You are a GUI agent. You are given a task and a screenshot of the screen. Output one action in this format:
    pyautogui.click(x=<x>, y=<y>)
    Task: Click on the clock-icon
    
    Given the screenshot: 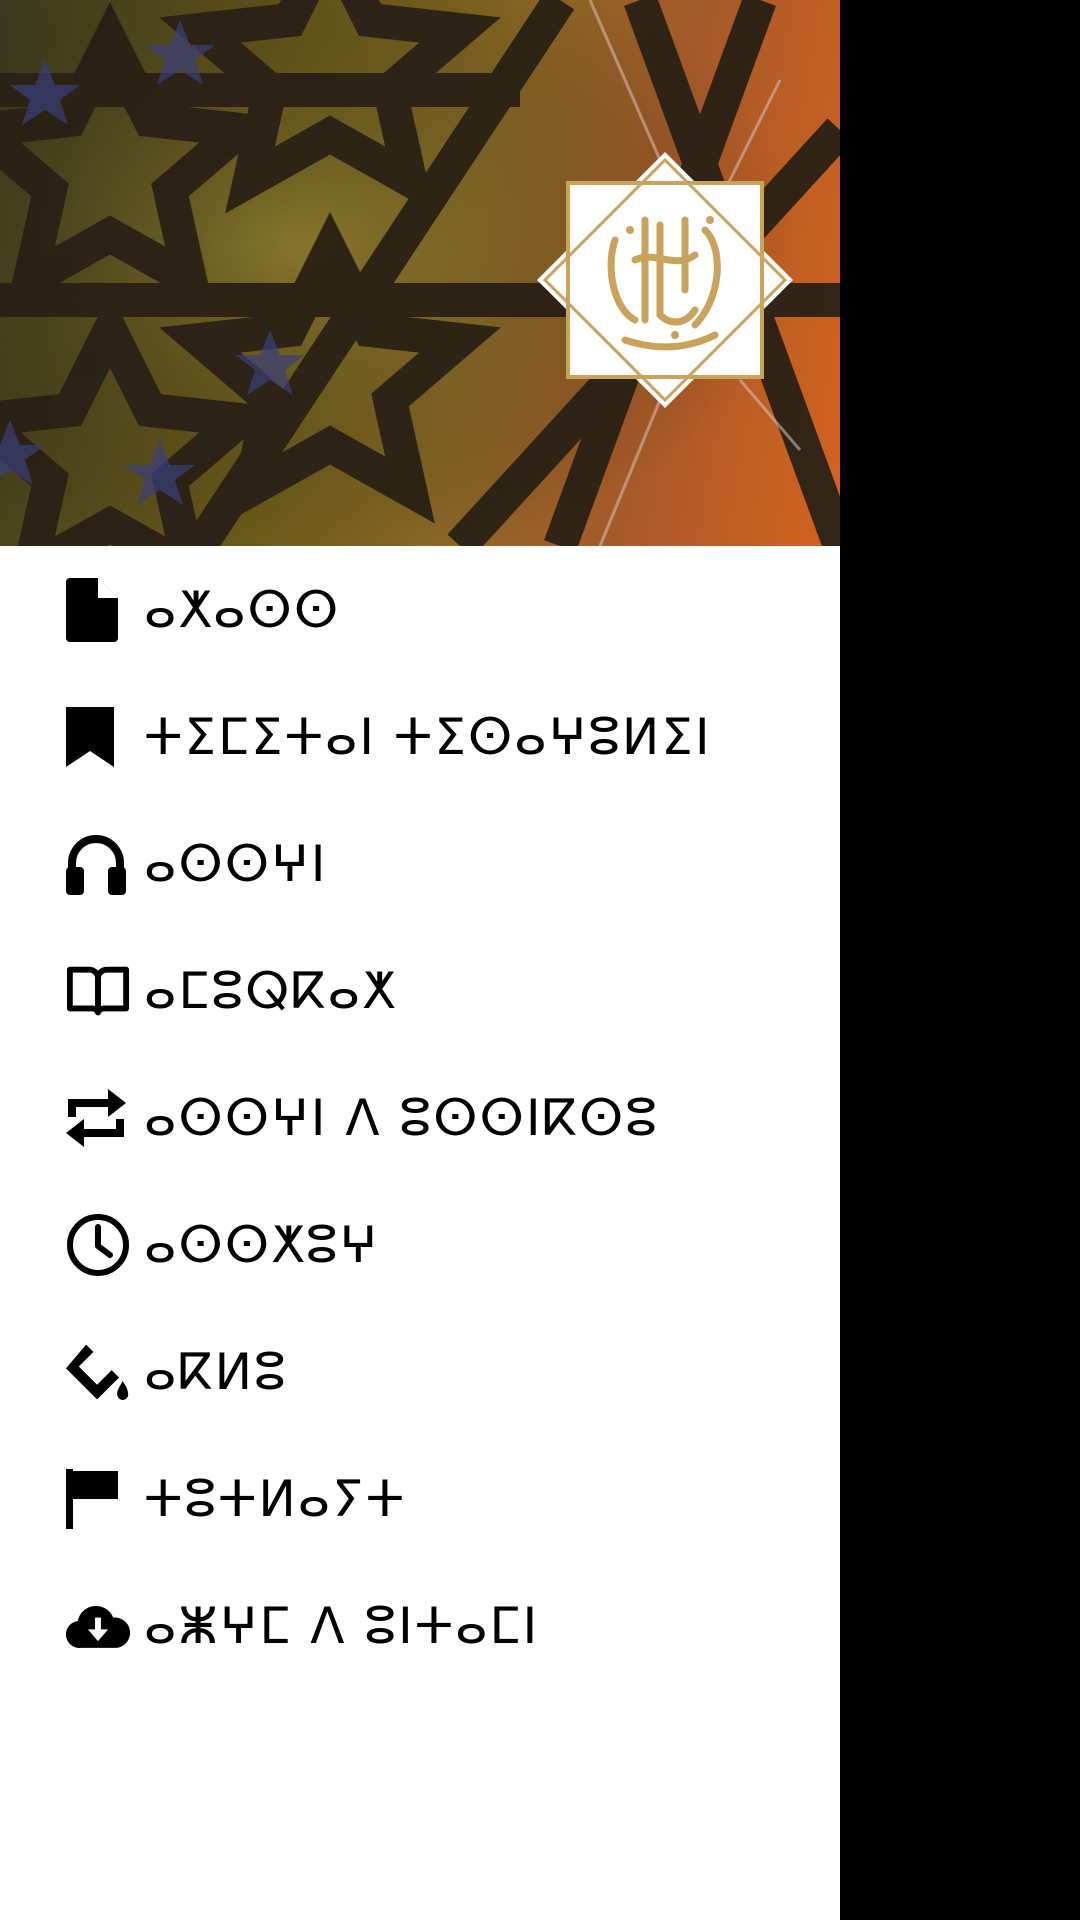 What is the action you would take?
    pyautogui.click(x=98, y=1245)
    